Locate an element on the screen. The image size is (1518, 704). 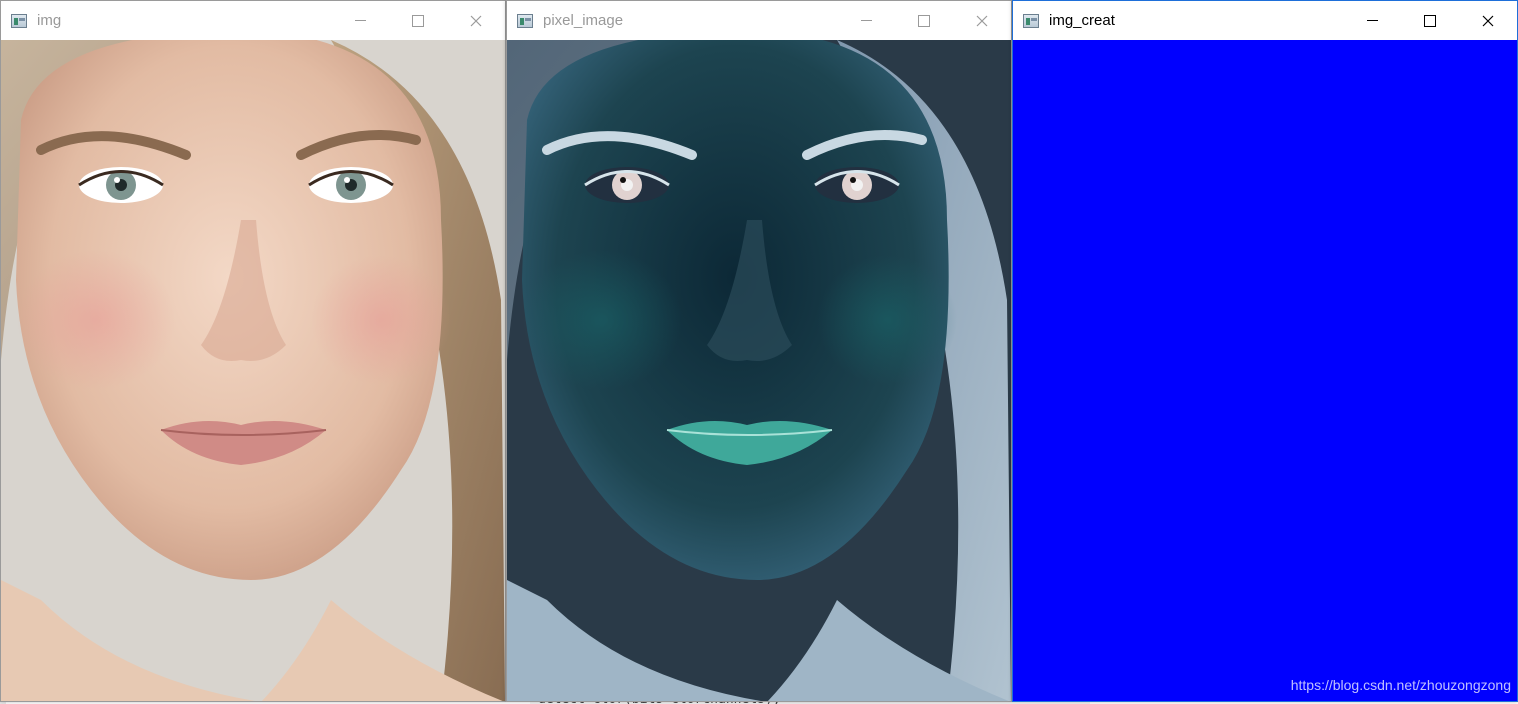
titlebar: pixel_image is located at coordinates (759, 20).